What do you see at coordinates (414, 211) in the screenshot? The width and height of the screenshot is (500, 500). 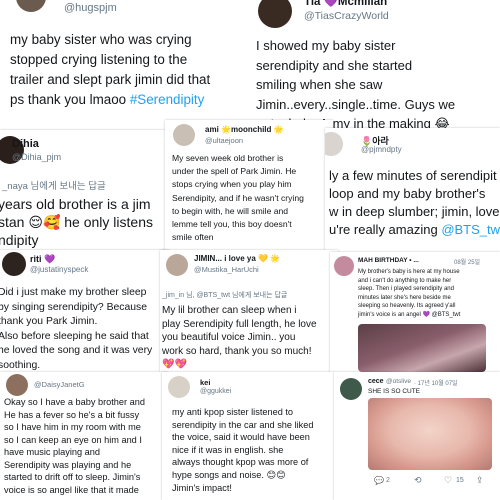 I see `tweet-text-line-3: w in deep slumber; jimin, love,` at bounding box center [414, 211].